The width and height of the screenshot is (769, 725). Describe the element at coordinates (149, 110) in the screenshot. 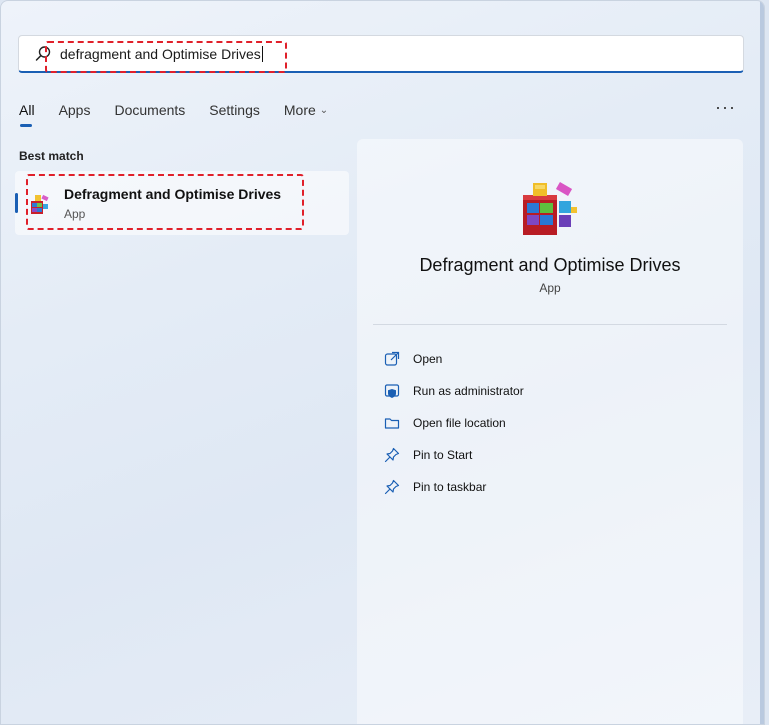

I see `tab-documents: Documents` at that location.